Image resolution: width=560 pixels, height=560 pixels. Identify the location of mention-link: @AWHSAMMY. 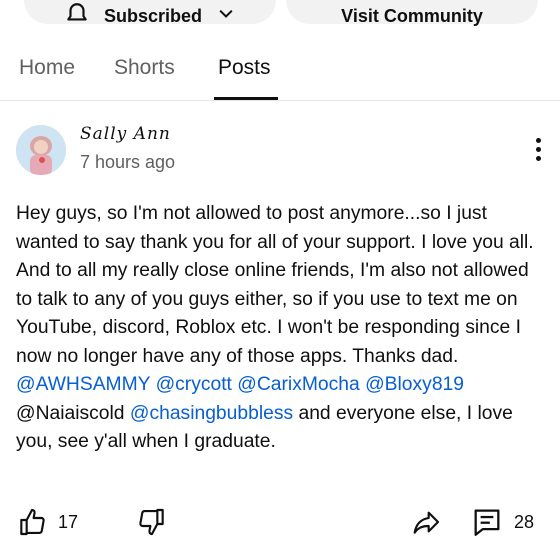
(83, 384).